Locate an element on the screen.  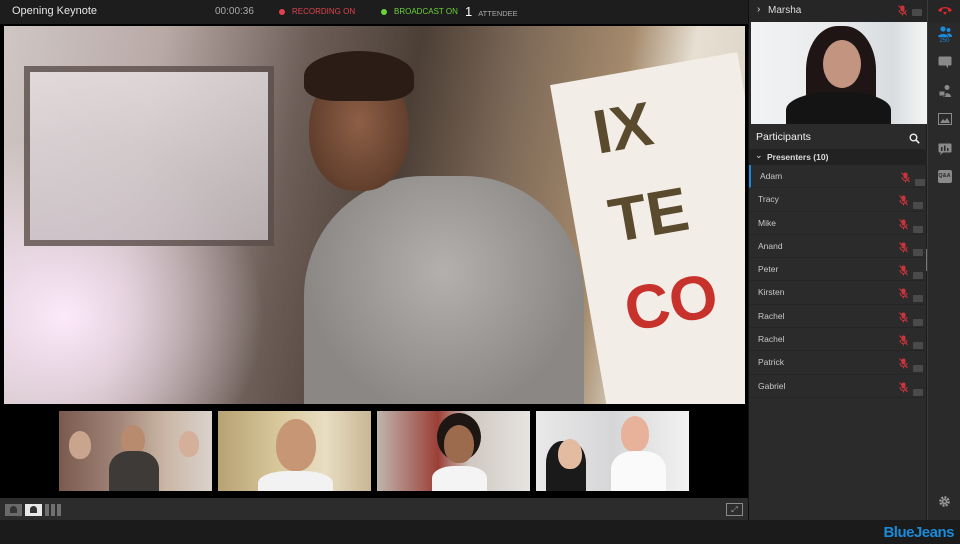
chevron-down-icon: ⌄ is located at coordinates (759, 155).